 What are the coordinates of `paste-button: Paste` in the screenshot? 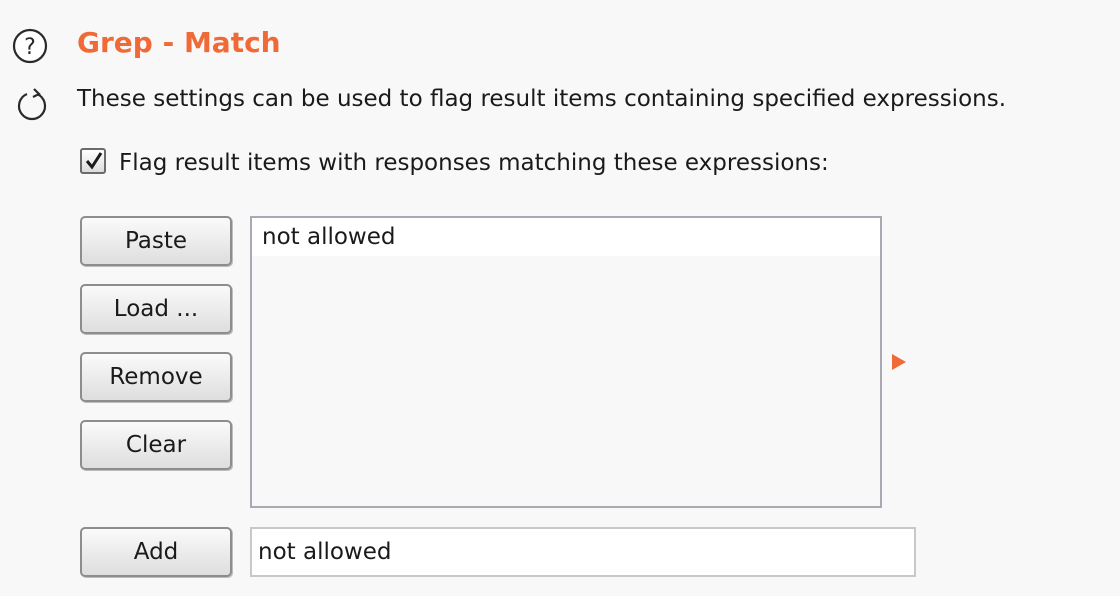 It's located at (156, 241).